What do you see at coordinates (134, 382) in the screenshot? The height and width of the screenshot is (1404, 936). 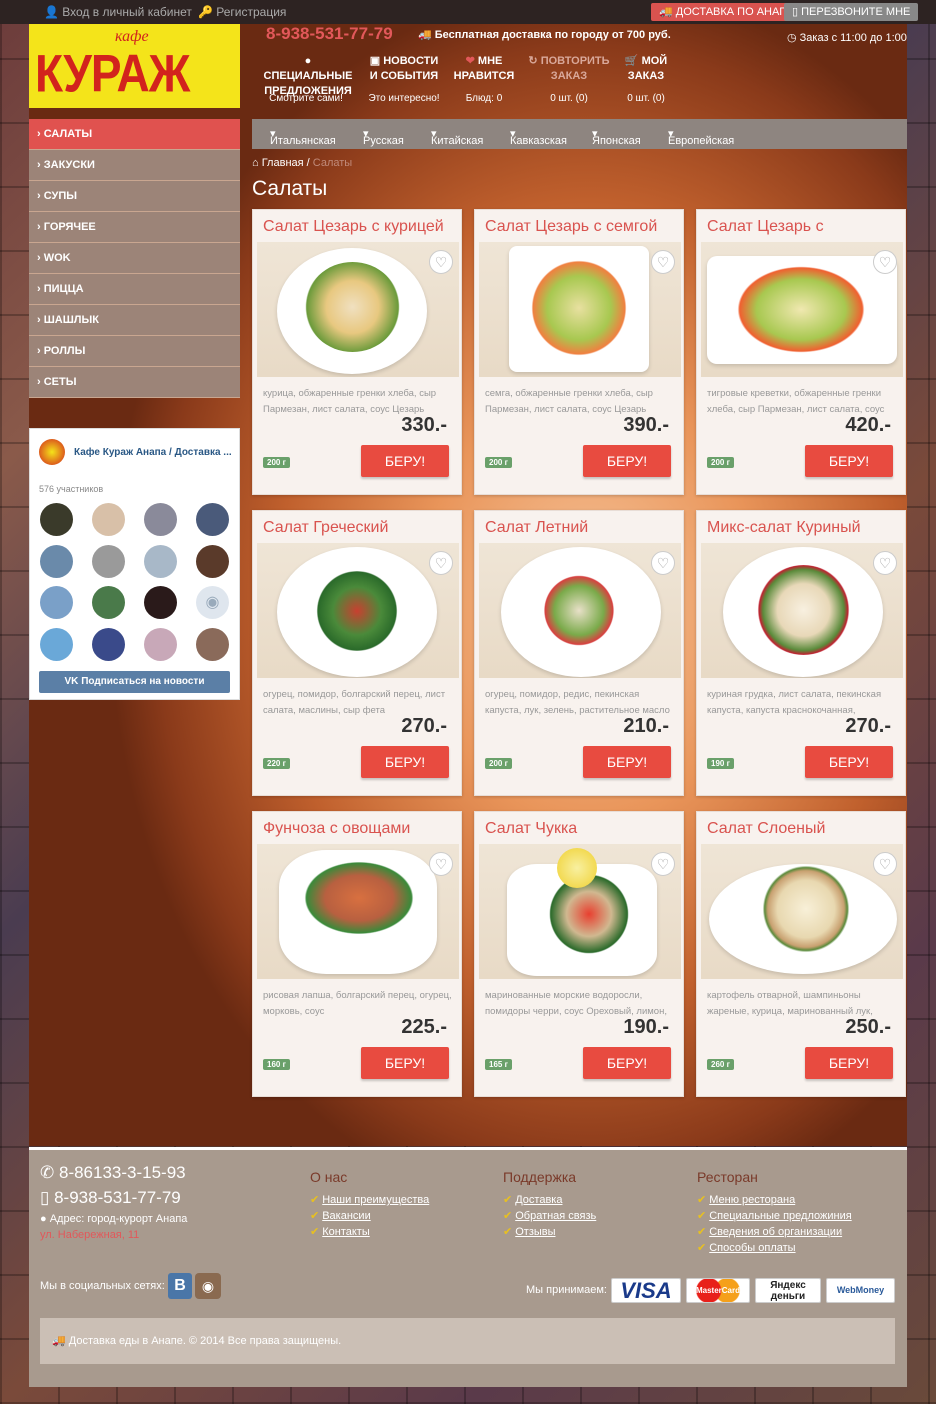 I see `sidebar-item-sets: › СЕТЫ` at bounding box center [134, 382].